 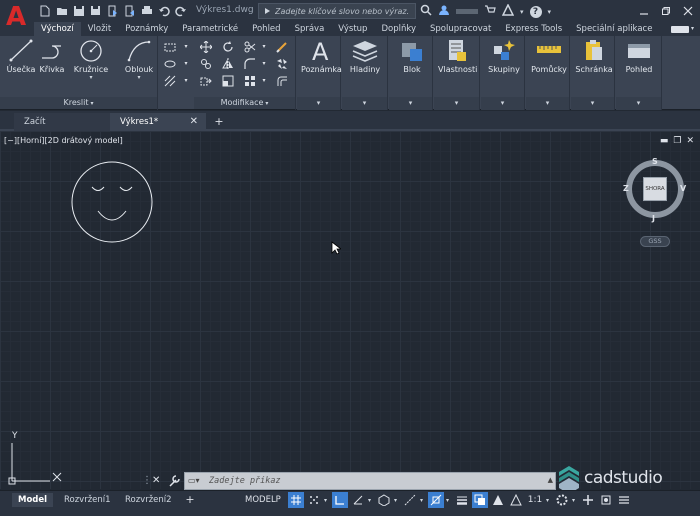 What do you see at coordinates (263, 500) in the screenshot?
I see `model-space-toggle: MODELP` at bounding box center [263, 500].